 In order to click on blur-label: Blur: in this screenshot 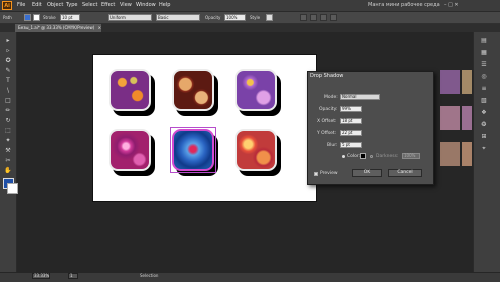, I will do `click(332, 145)`.